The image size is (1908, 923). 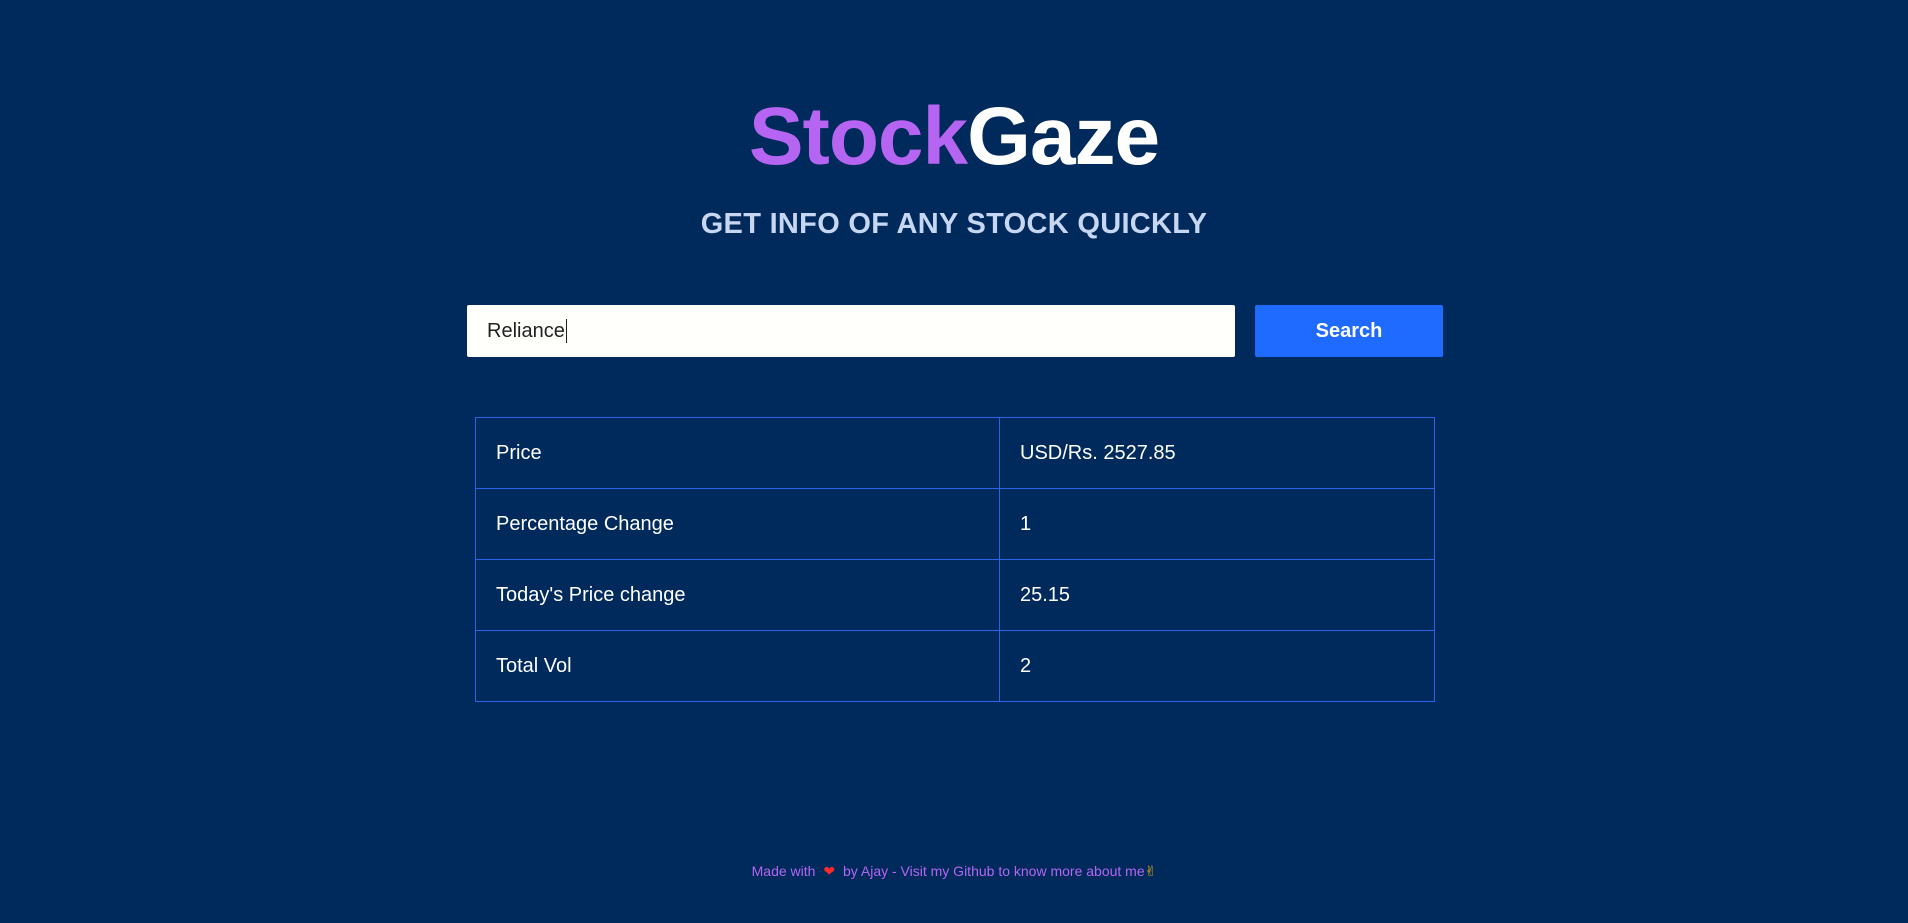 I want to click on search-input: Reliance, so click(x=851, y=331).